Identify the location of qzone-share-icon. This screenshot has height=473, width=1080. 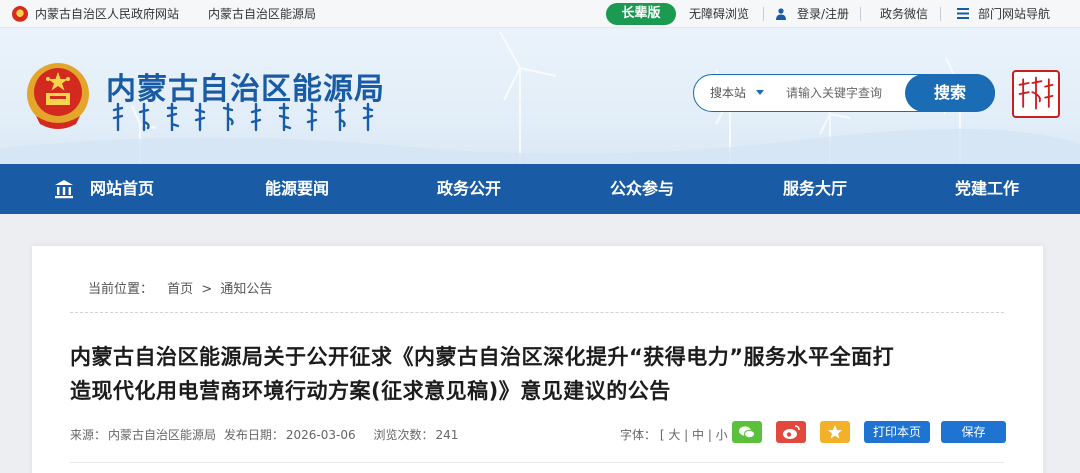
(835, 432).